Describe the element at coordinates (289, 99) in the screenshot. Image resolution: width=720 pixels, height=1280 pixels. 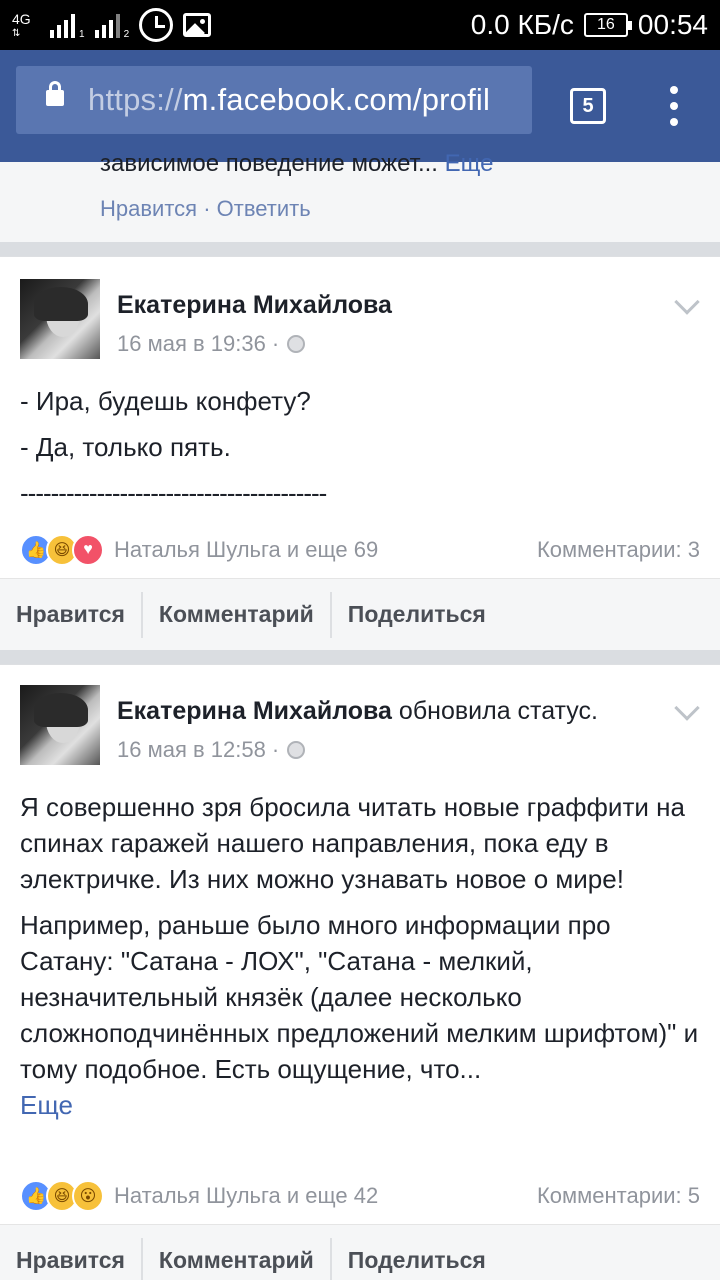
I see `url-text: https://m.facebook.com/profil` at that location.